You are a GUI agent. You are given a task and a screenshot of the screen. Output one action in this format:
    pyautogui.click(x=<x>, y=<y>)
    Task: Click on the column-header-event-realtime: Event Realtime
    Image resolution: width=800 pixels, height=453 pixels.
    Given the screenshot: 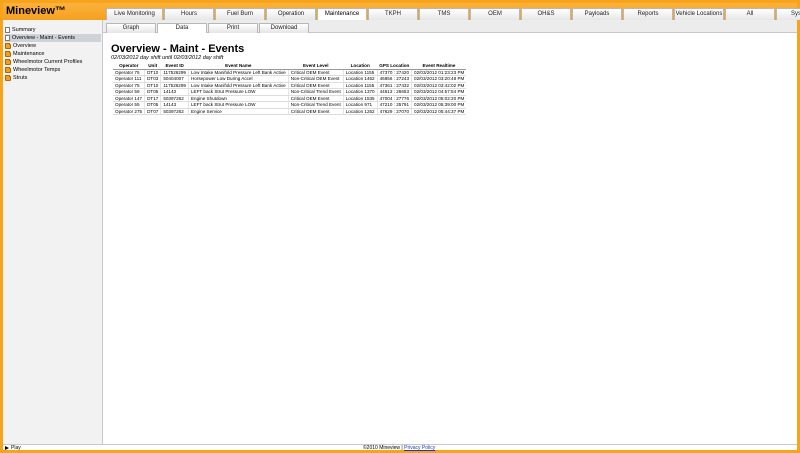 What is the action you would take?
    pyautogui.click(x=439, y=66)
    